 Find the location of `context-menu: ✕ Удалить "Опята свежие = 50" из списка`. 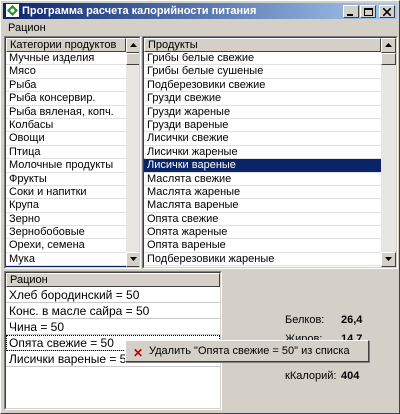

context-menu: ✕ Удалить "Опята свежие = 50" из списка is located at coordinates (247, 351).